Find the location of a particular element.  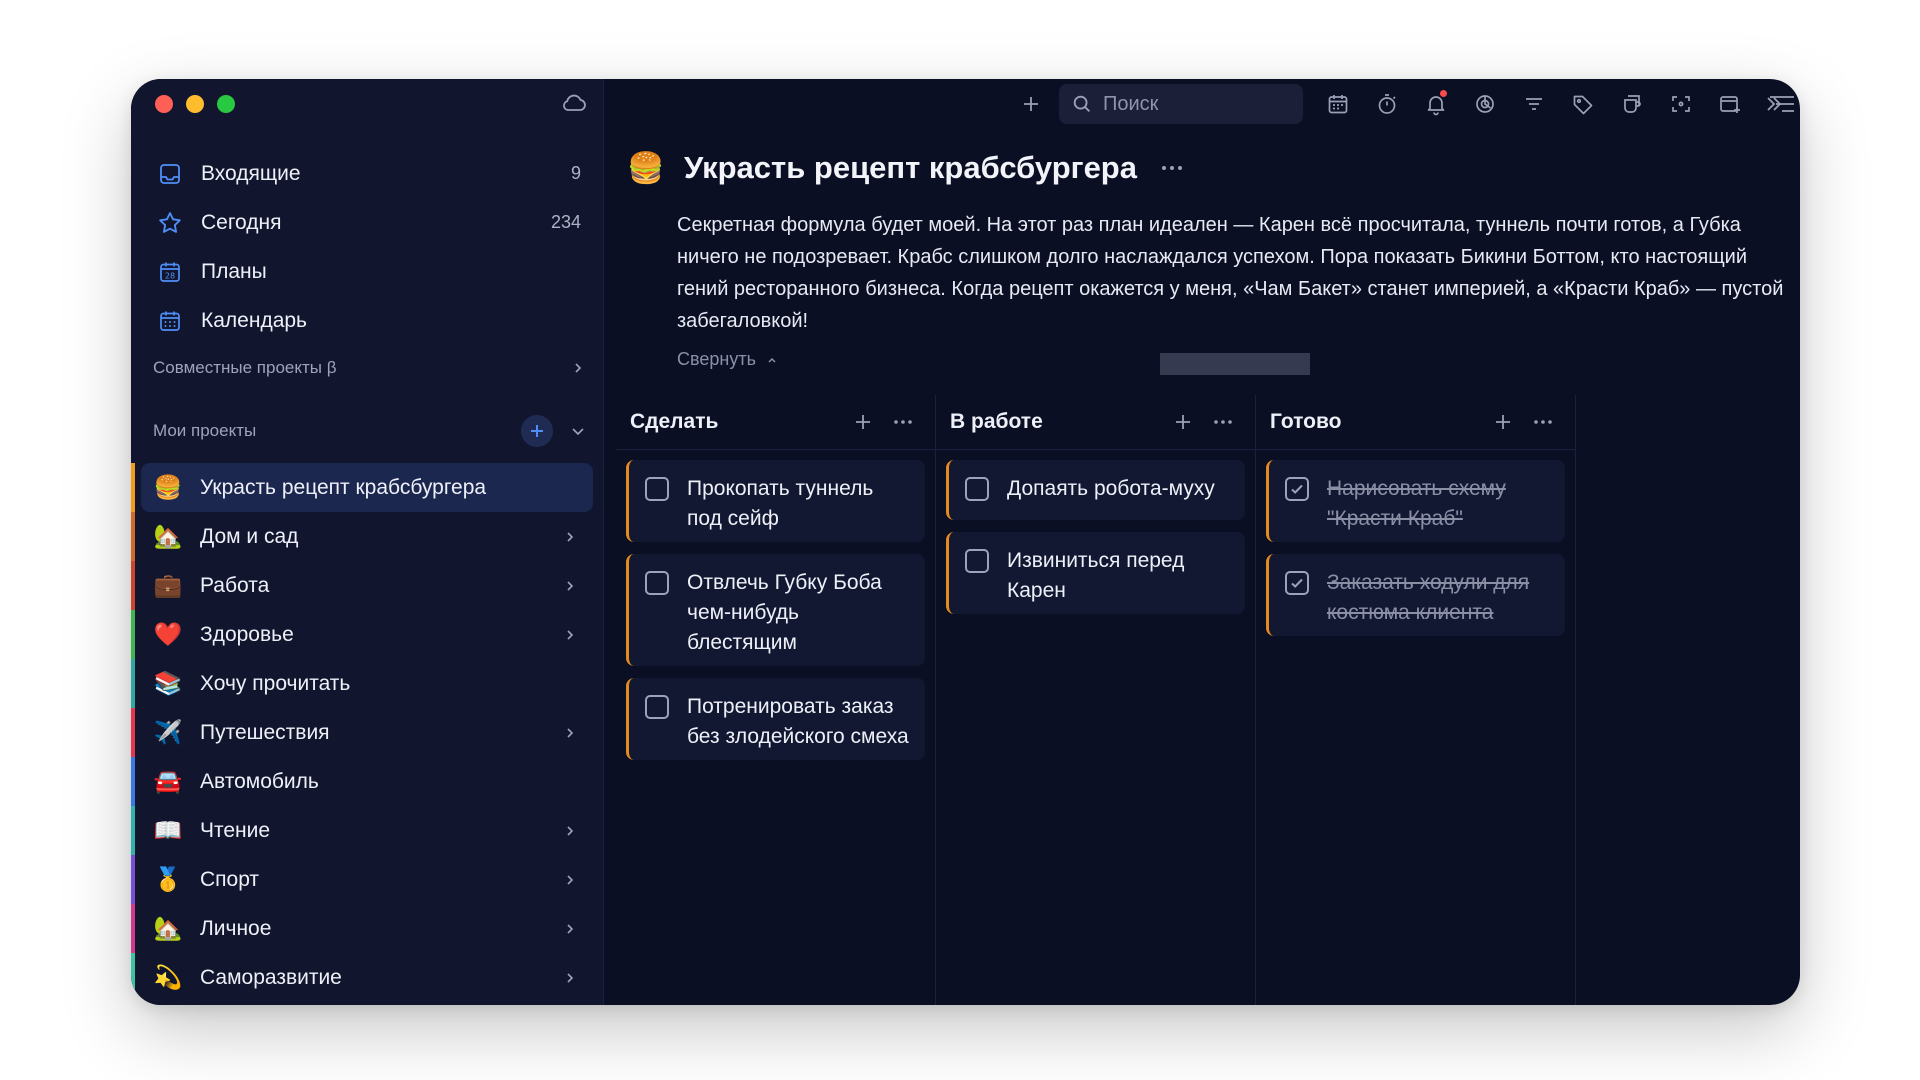

task-card: Допаять робота-муху is located at coordinates (1095, 490).